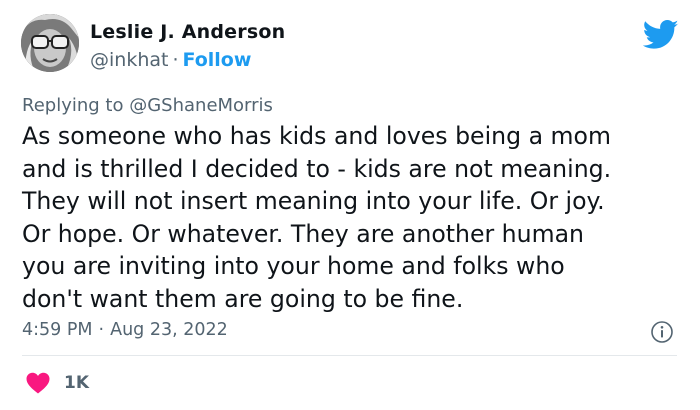 The height and width of the screenshot is (410, 700). Describe the element at coordinates (77, 383) in the screenshot. I see `like-count: 1K` at that location.